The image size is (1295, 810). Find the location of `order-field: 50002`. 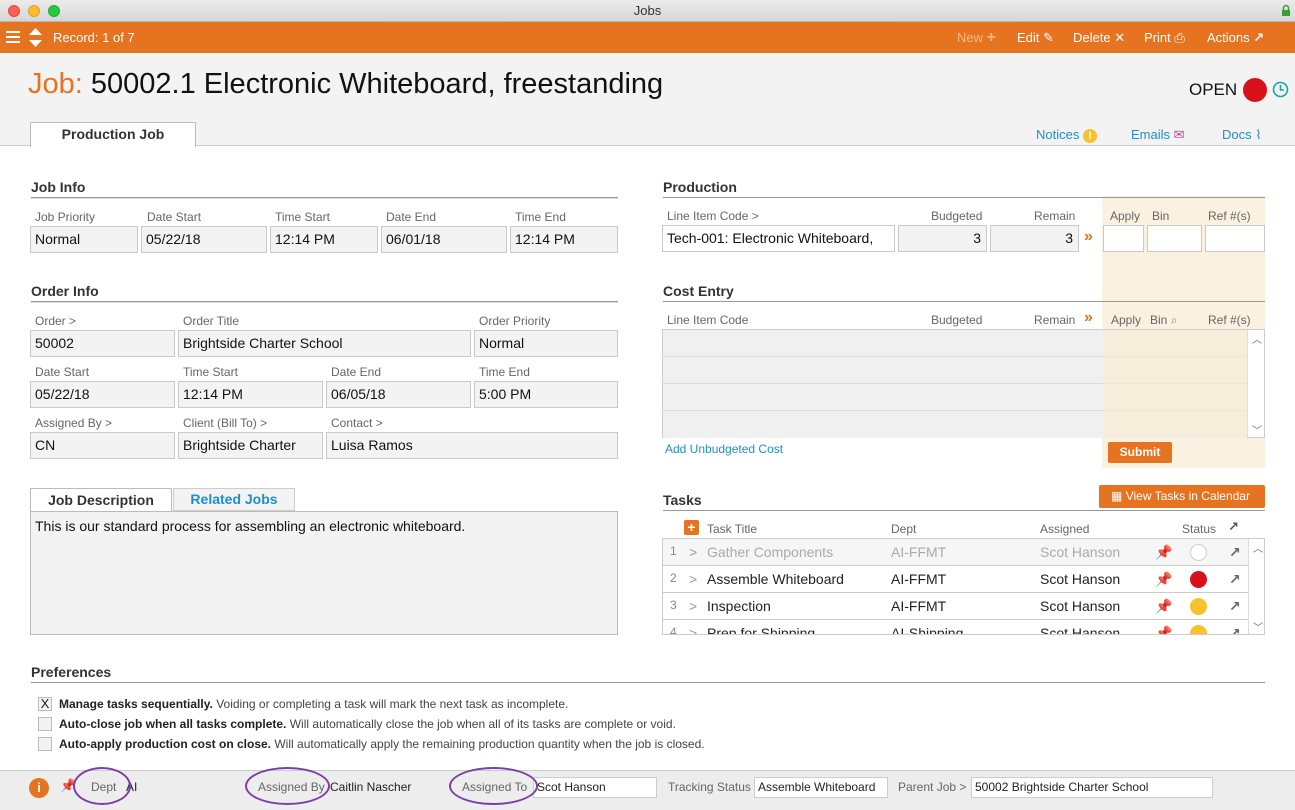

order-field: 50002 is located at coordinates (102, 343).